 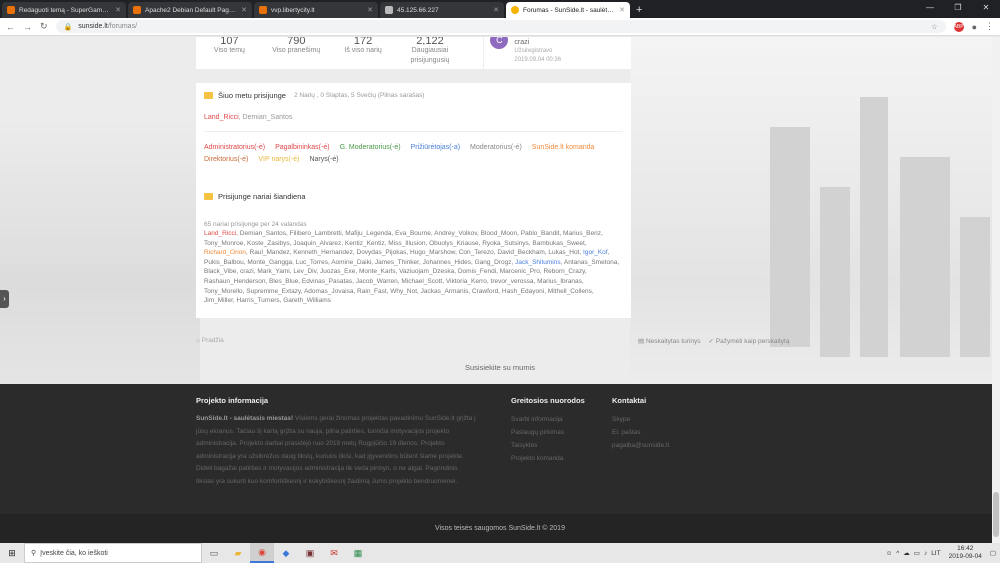 I want to click on online-today-title: Prisijunge nariai šiandiena, so click(x=262, y=196).